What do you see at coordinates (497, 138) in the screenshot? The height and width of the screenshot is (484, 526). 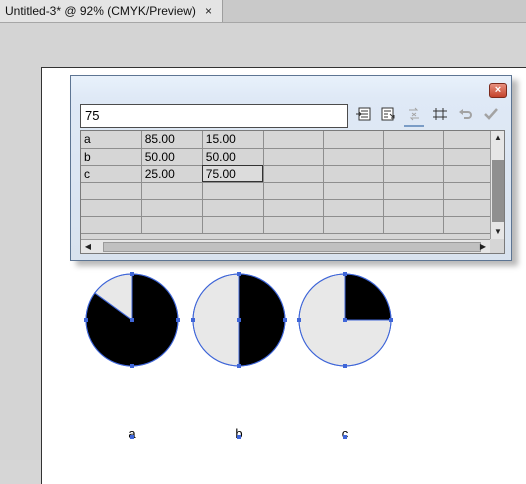 I see `scroll-up-icon: ▲` at bounding box center [497, 138].